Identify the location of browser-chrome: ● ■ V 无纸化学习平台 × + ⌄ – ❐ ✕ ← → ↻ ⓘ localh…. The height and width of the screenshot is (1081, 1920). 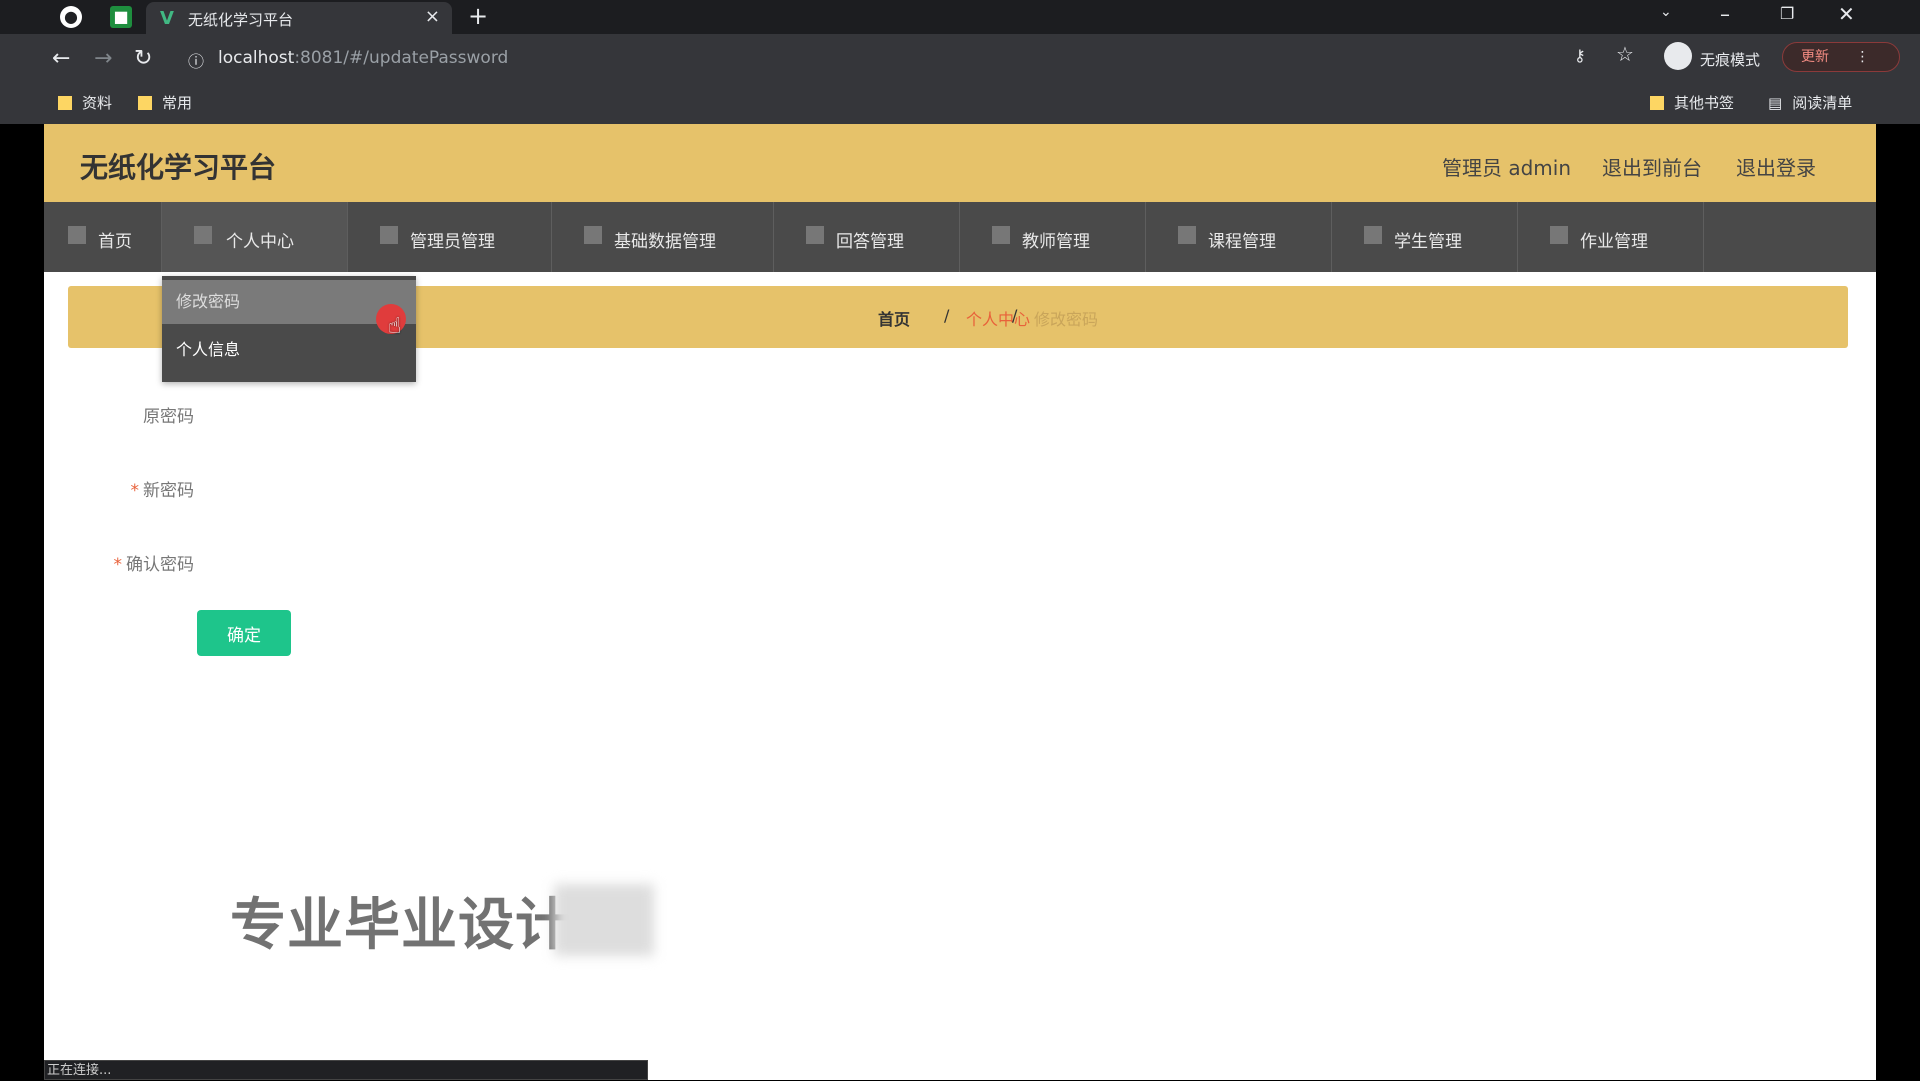
(960, 62).